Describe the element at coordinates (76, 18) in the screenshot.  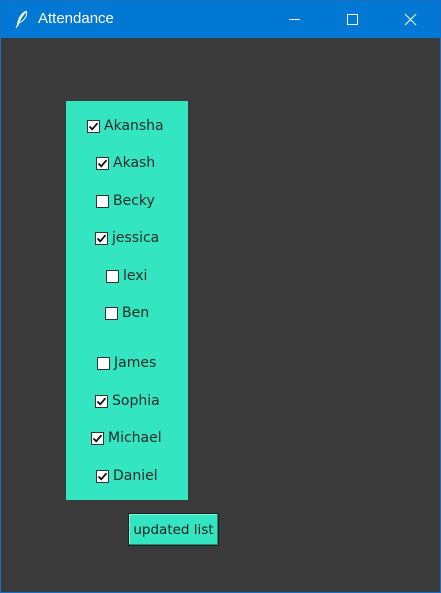
I see `window-title: Attendance` at that location.